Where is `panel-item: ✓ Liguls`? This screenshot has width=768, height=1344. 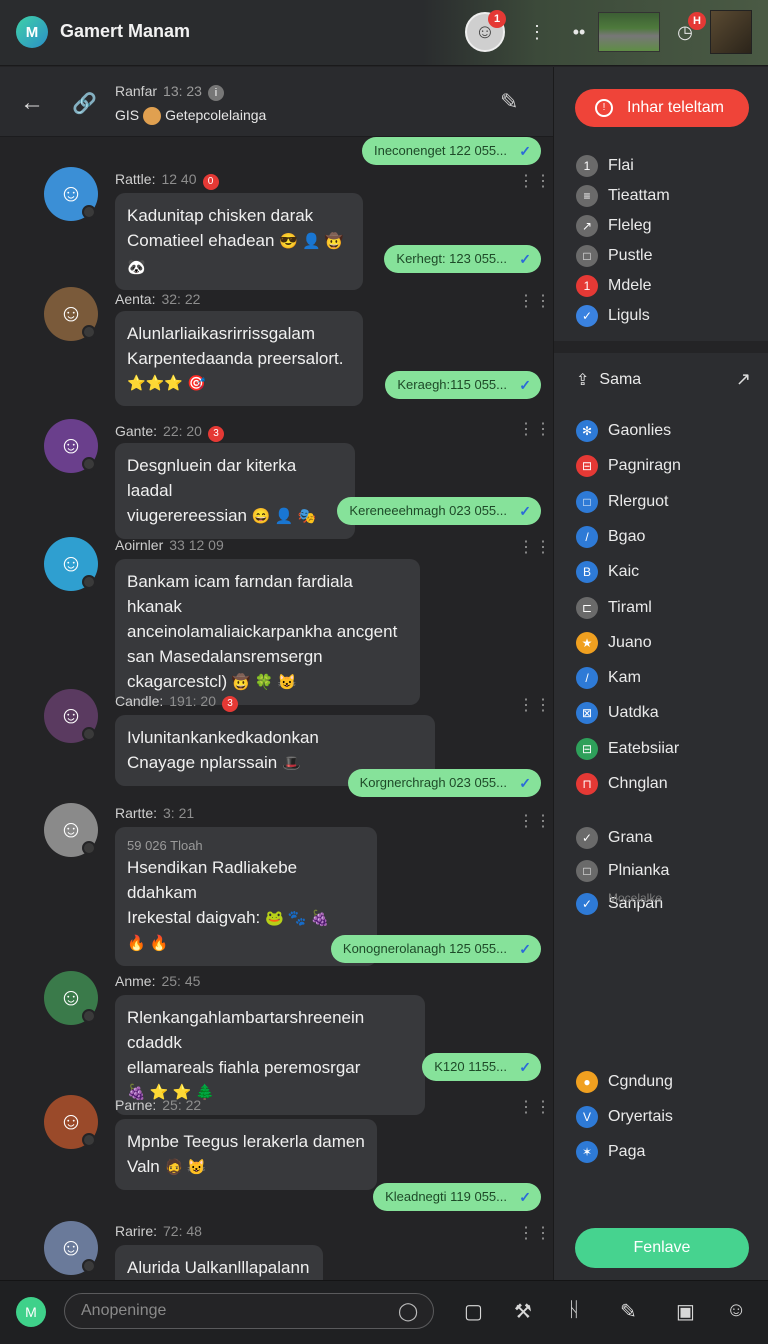
panel-item: ✓ Liguls is located at coordinates (613, 316).